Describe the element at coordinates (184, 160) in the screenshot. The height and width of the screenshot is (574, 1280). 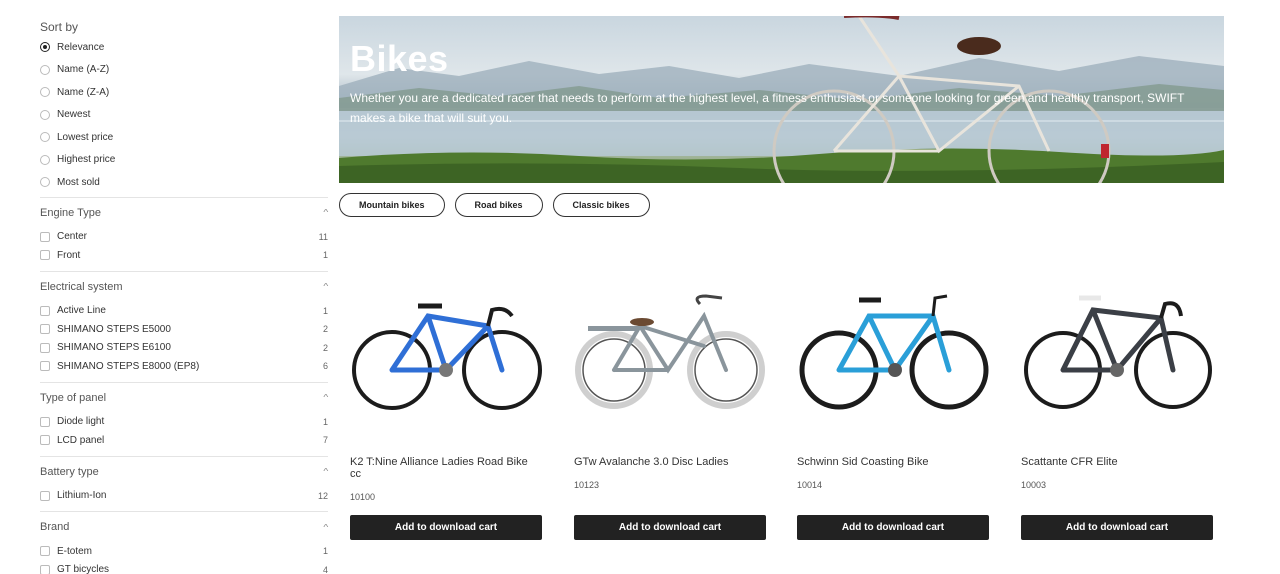
I see `sort-option-highest-price: Highest price` at that location.